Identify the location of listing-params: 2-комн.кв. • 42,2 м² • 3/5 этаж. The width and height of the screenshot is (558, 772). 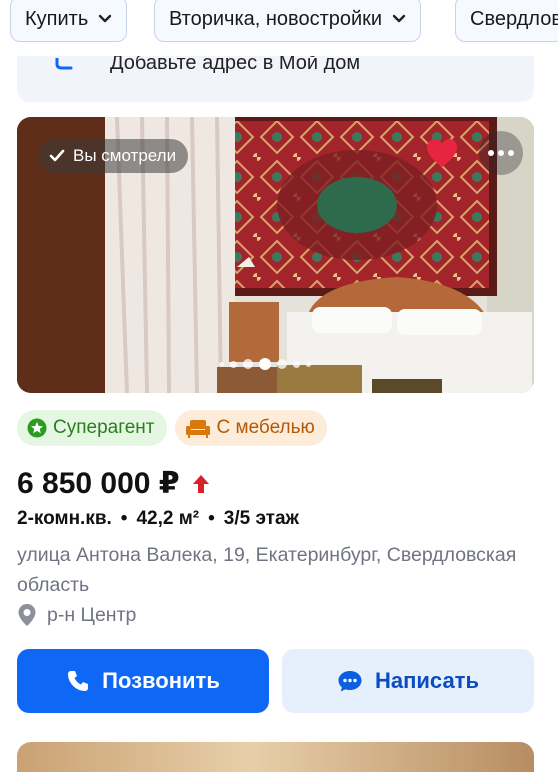
(158, 519).